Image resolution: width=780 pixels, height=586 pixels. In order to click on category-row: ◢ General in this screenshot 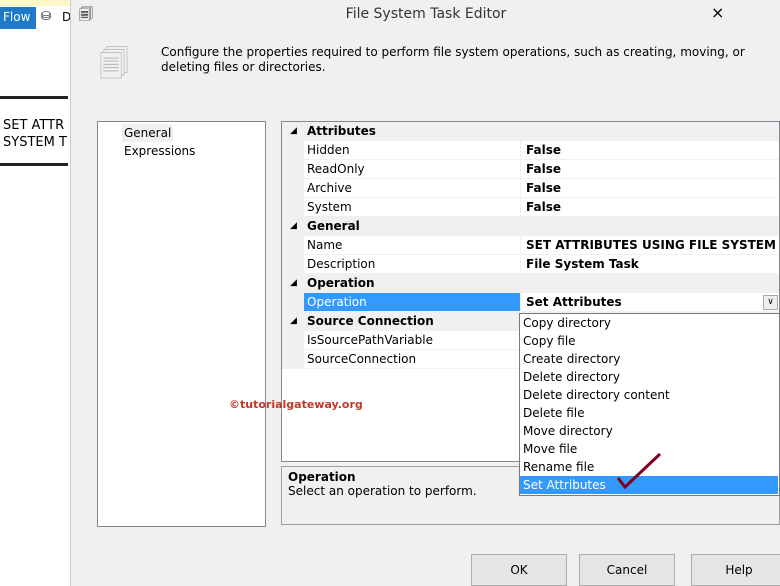, I will do `click(530, 226)`.